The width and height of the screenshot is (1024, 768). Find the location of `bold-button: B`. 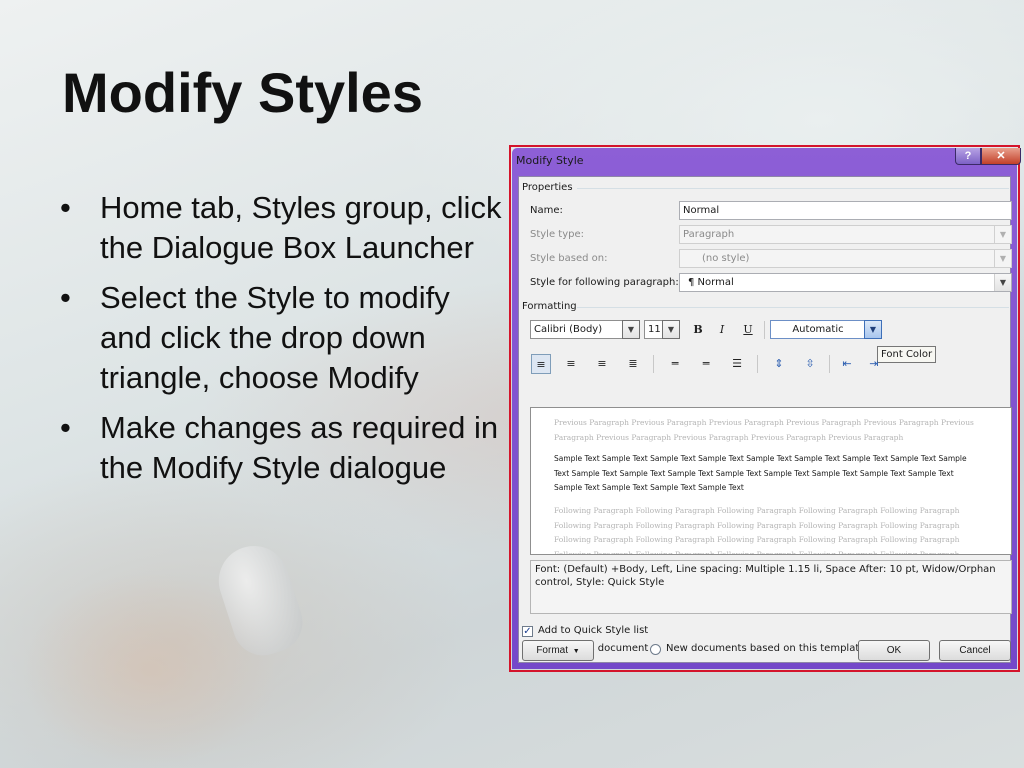

bold-button: B is located at coordinates (698, 330).